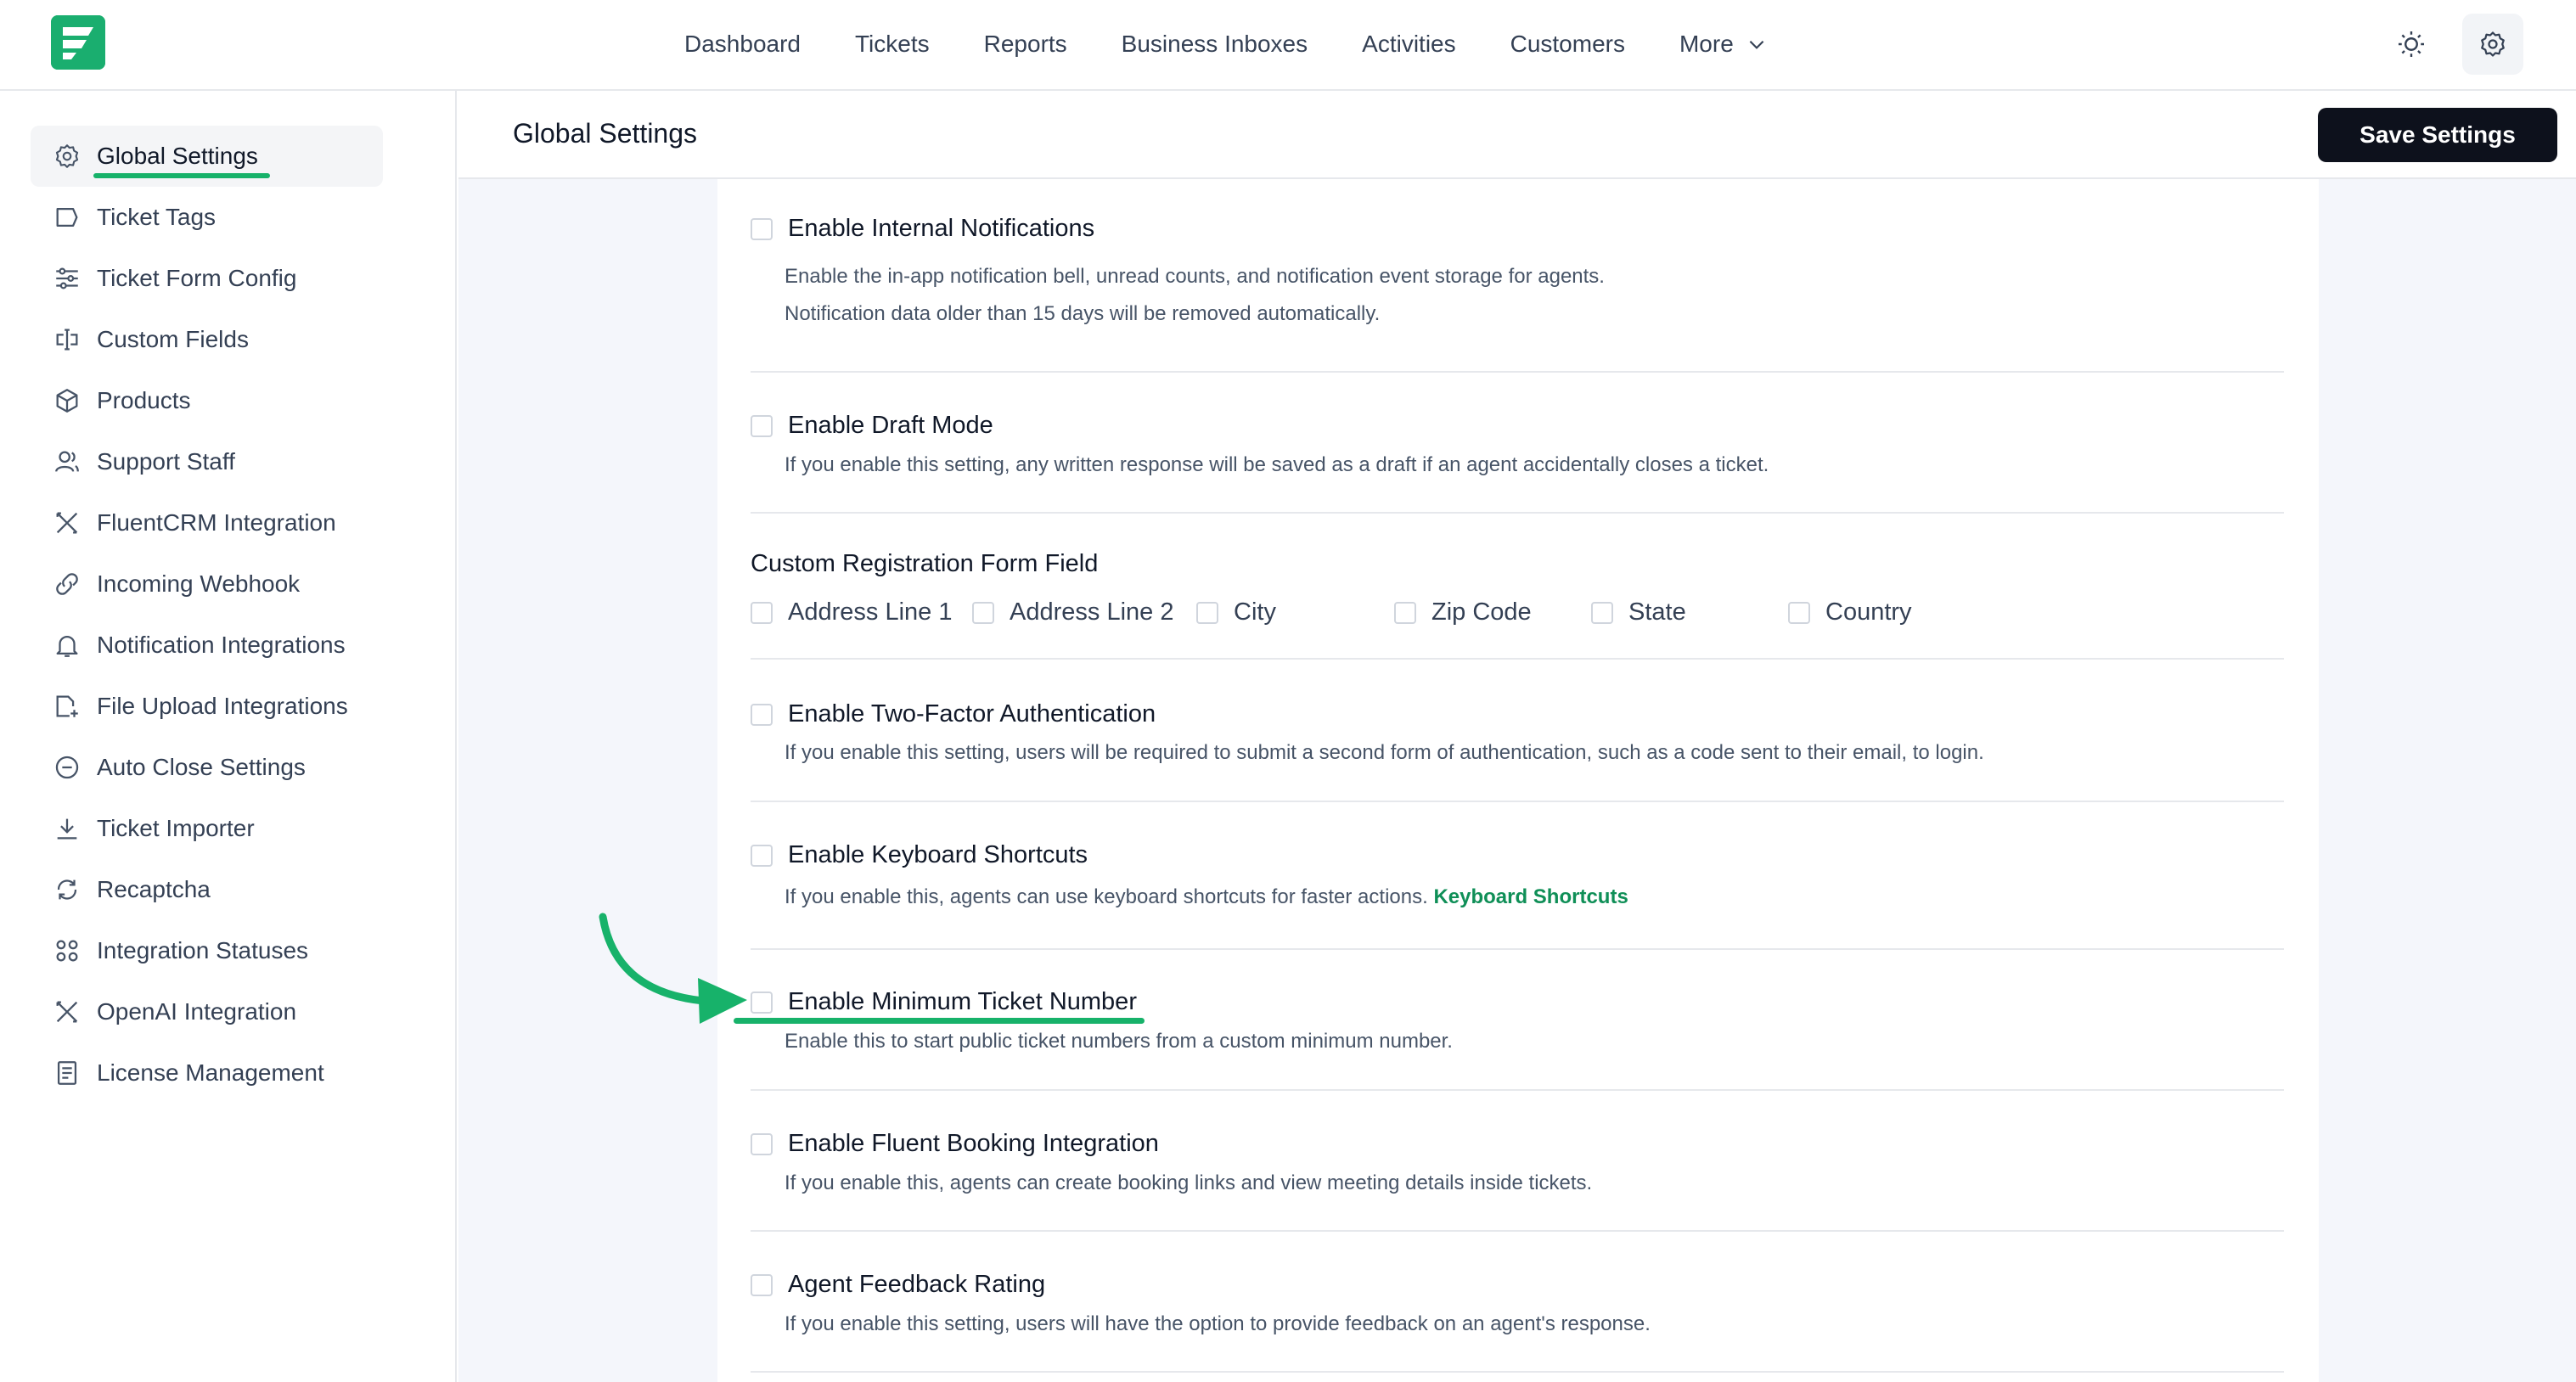 The image size is (2576, 1382). I want to click on theme-toggle-button, so click(2411, 44).